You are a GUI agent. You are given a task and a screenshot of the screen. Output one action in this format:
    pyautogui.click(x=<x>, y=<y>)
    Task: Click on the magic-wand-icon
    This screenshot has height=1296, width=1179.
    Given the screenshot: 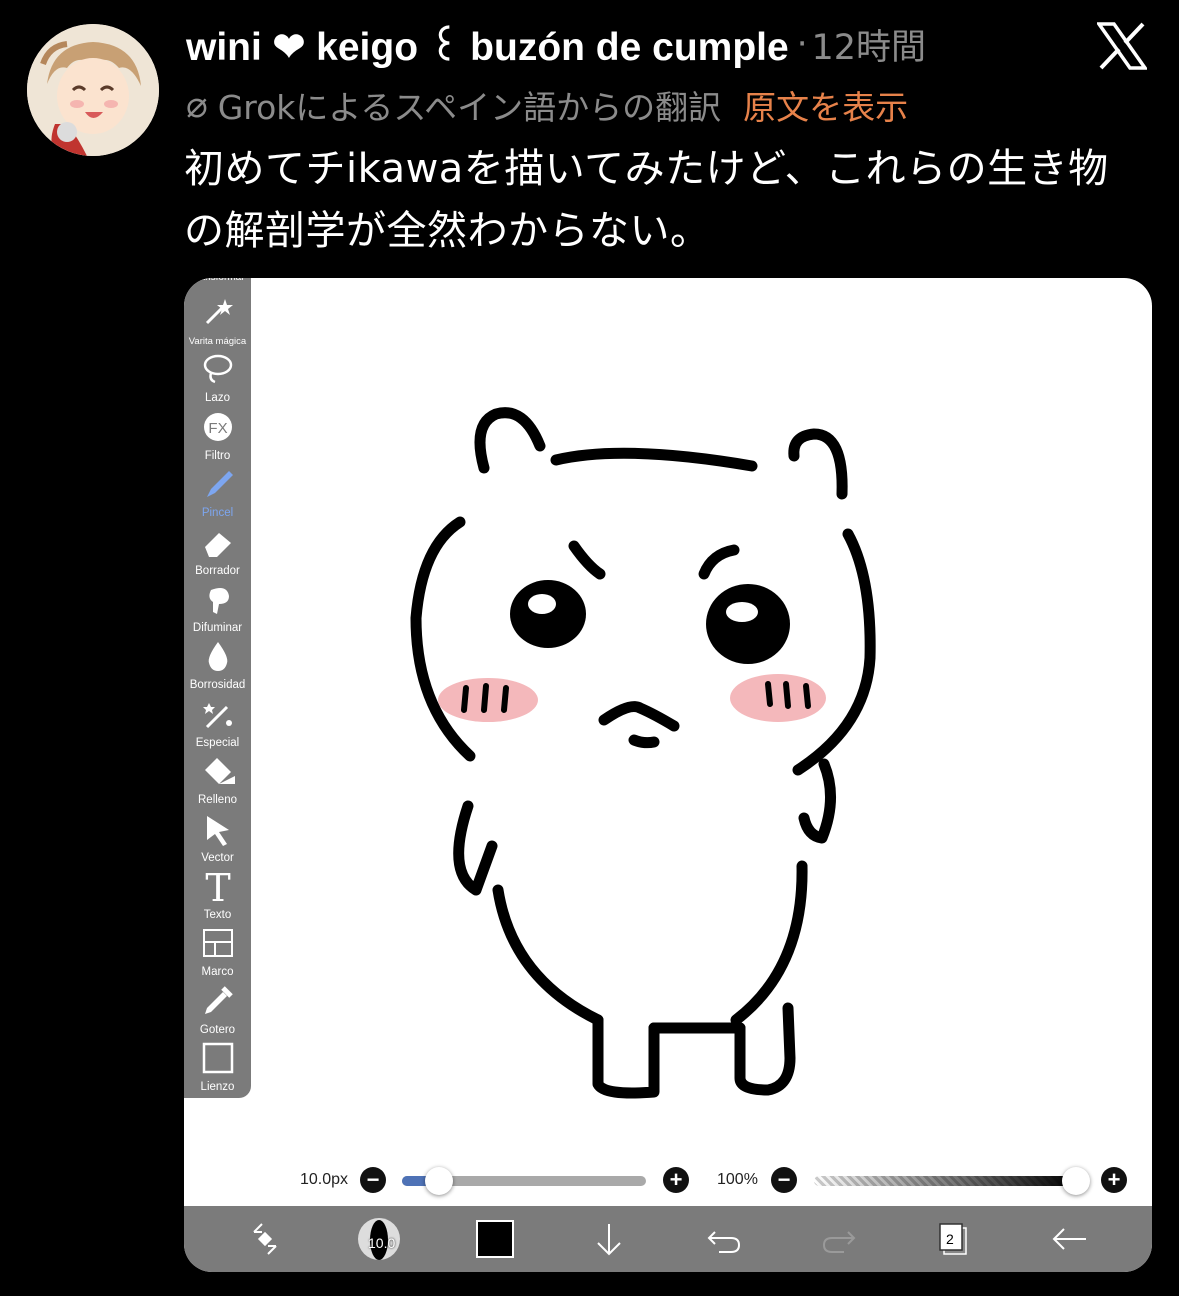 What is the action you would take?
    pyautogui.click(x=219, y=312)
    